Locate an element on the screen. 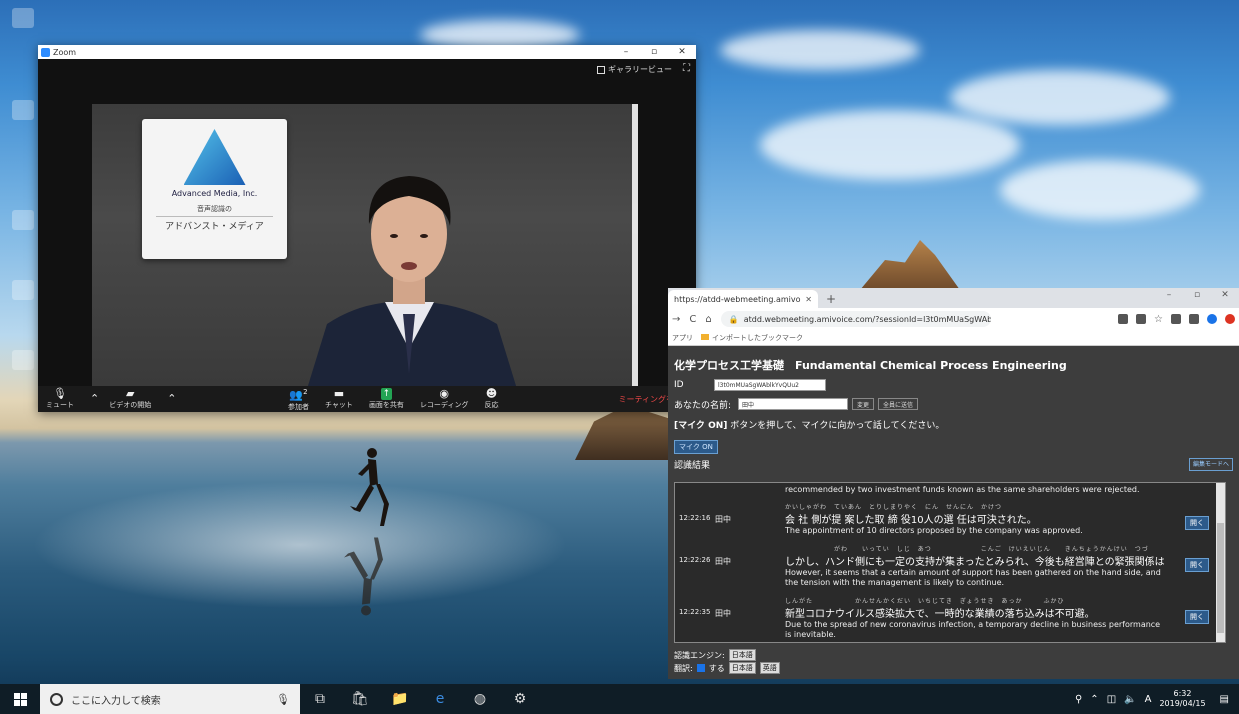  scrollbar-thumb is located at coordinates (1220, 578).